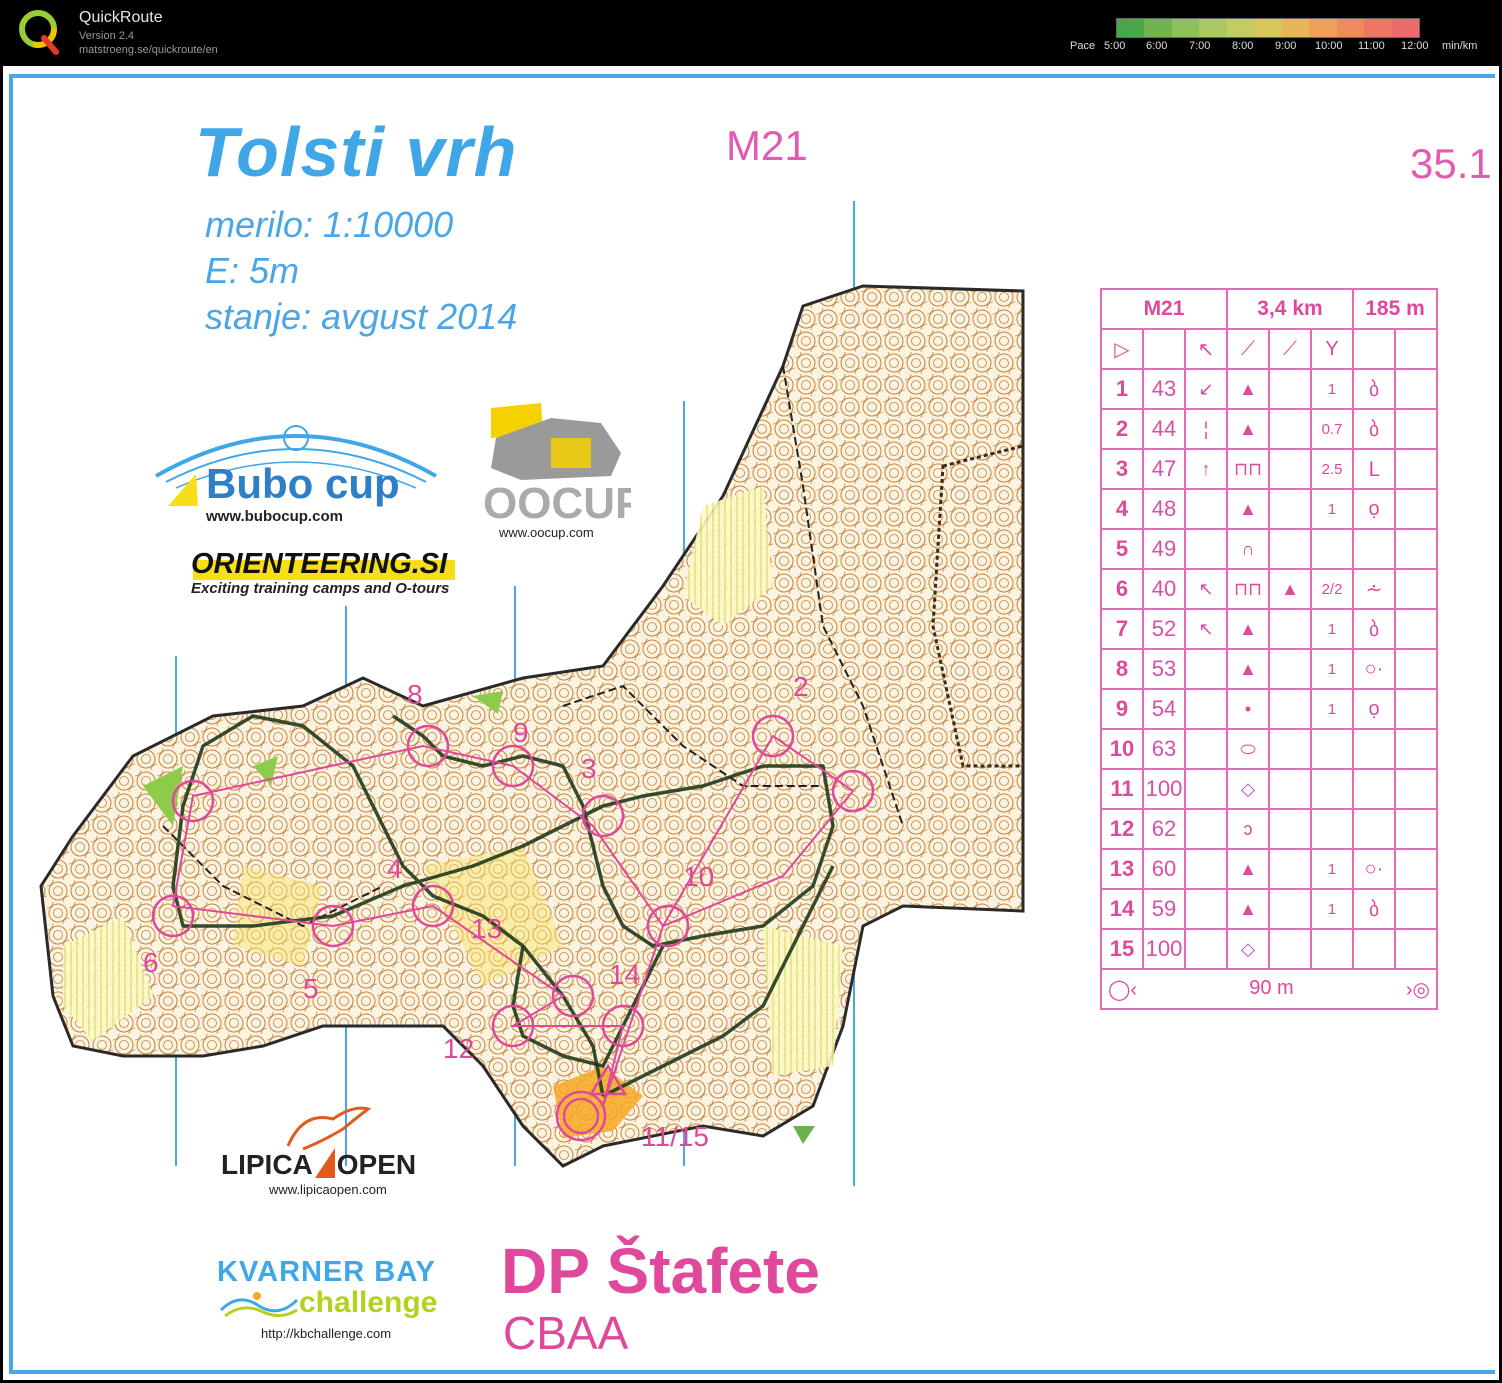 The width and height of the screenshot is (1502, 1383). Describe the element at coordinates (803, 1001) in the screenshot. I see `rough-open-area` at that location.